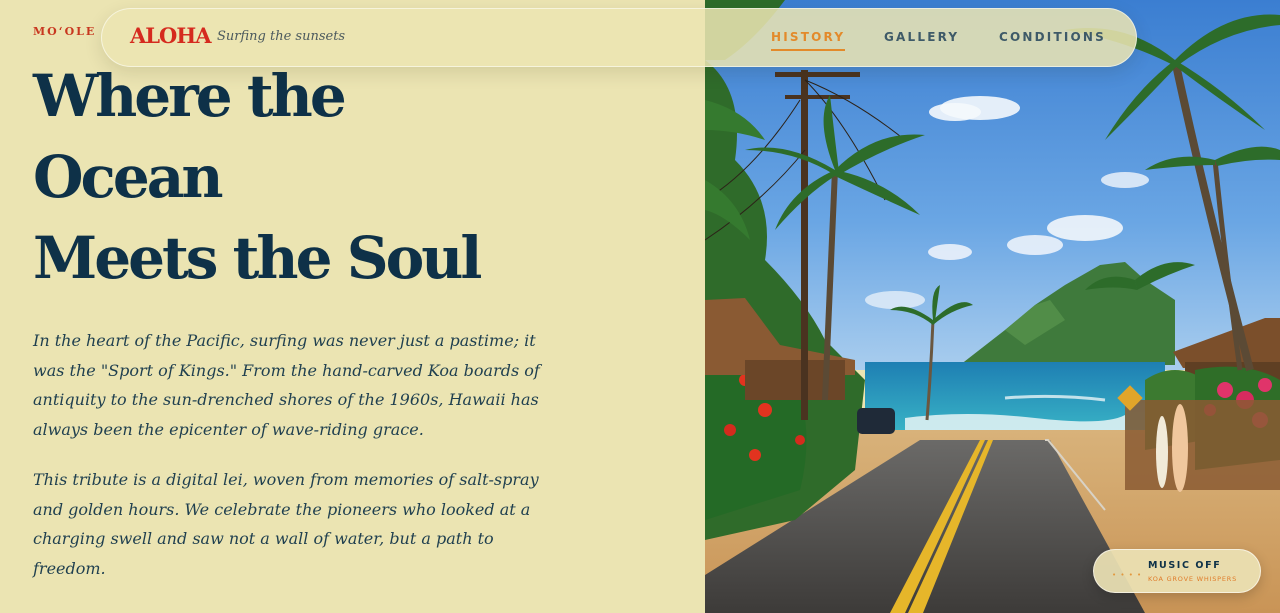  What do you see at coordinates (257, 258) in the screenshot?
I see `hero-title-line: Meets the Soul` at bounding box center [257, 258].